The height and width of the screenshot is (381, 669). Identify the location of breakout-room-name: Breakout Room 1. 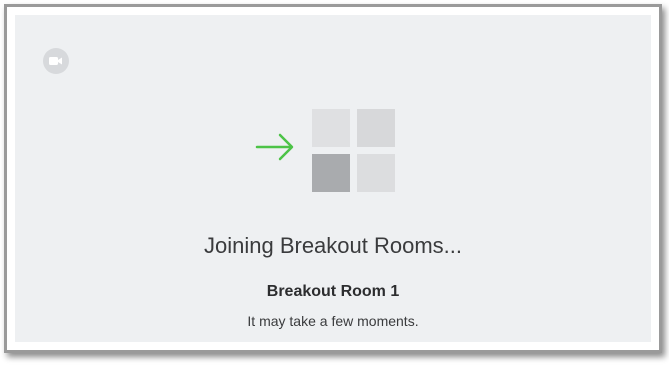
(333, 291).